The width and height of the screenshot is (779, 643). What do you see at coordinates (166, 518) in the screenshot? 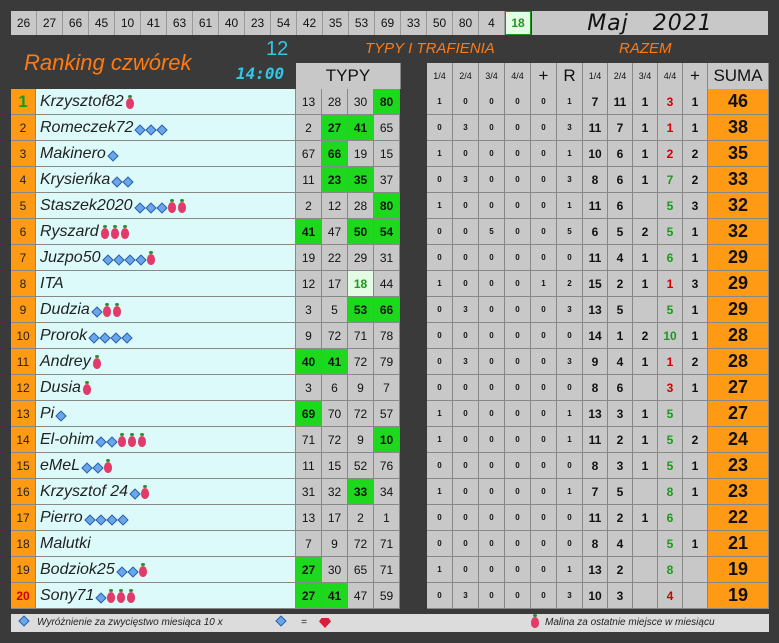
I see `player-name-cell: Pierro` at bounding box center [166, 518].